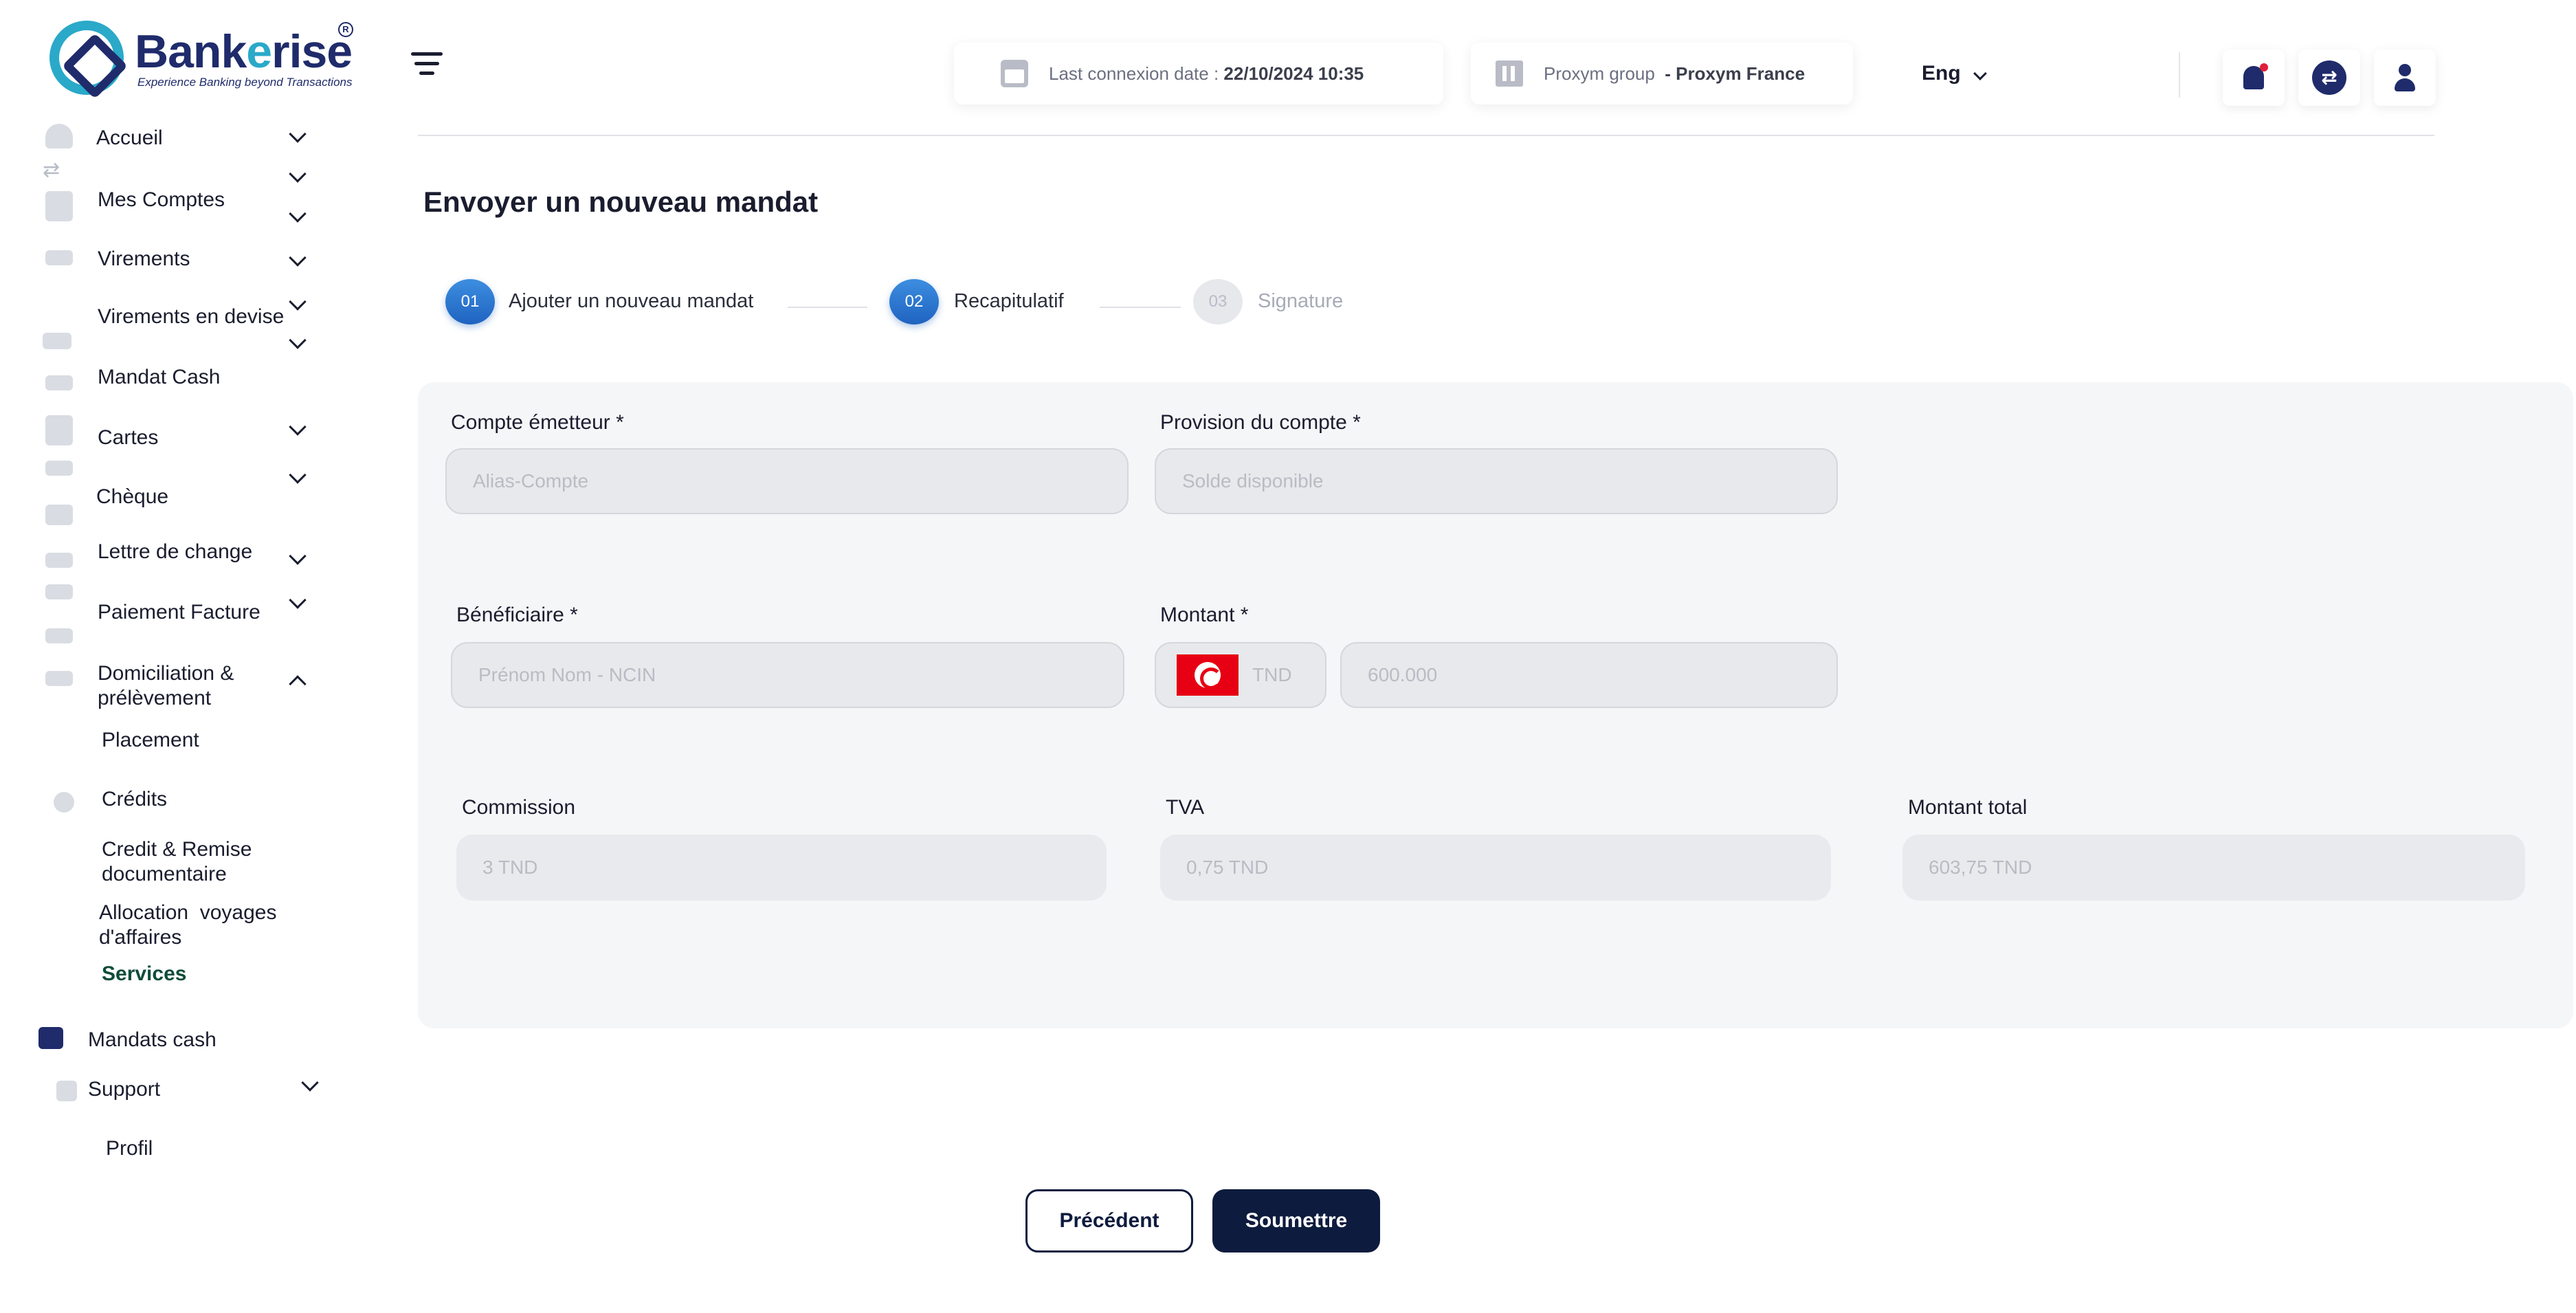 The image size is (2576, 1313). I want to click on beneficiaire-label: Bénéficiaire *, so click(517, 615).